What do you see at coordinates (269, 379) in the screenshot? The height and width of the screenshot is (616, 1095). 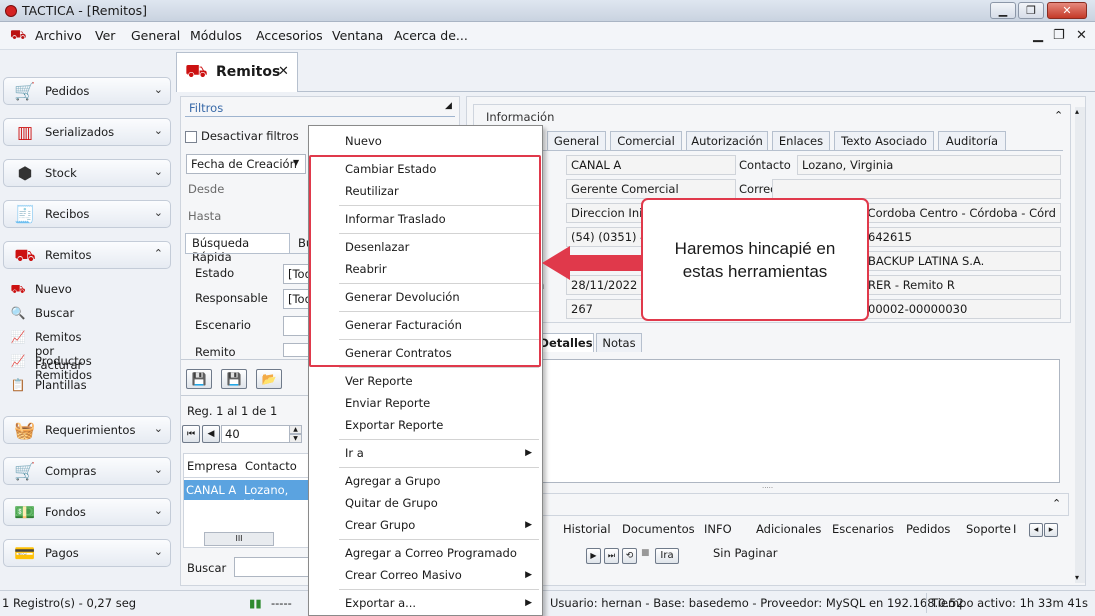 I see `open-folder-icon: 📂` at bounding box center [269, 379].